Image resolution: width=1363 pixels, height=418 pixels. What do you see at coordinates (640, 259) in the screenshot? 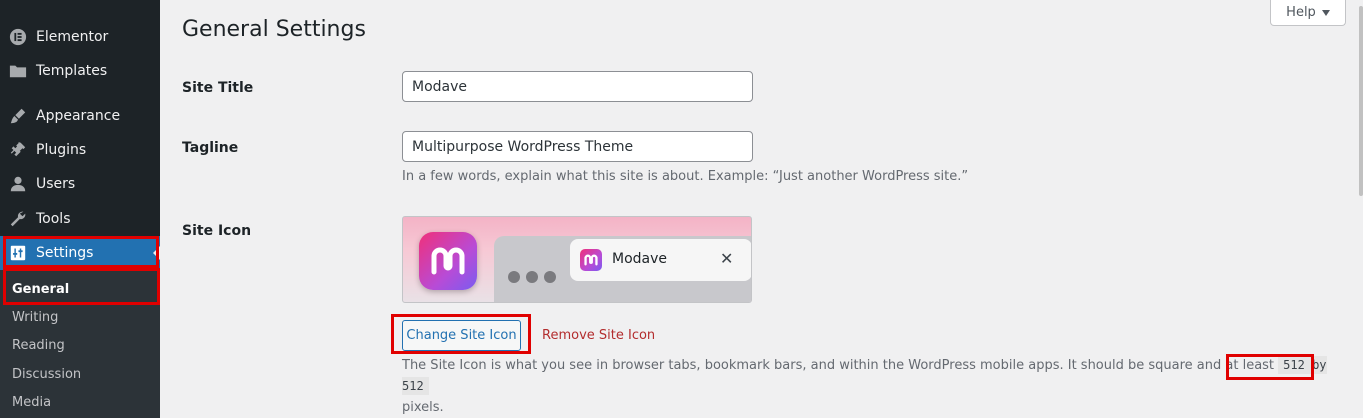
I see `tab-title: Modave` at bounding box center [640, 259].